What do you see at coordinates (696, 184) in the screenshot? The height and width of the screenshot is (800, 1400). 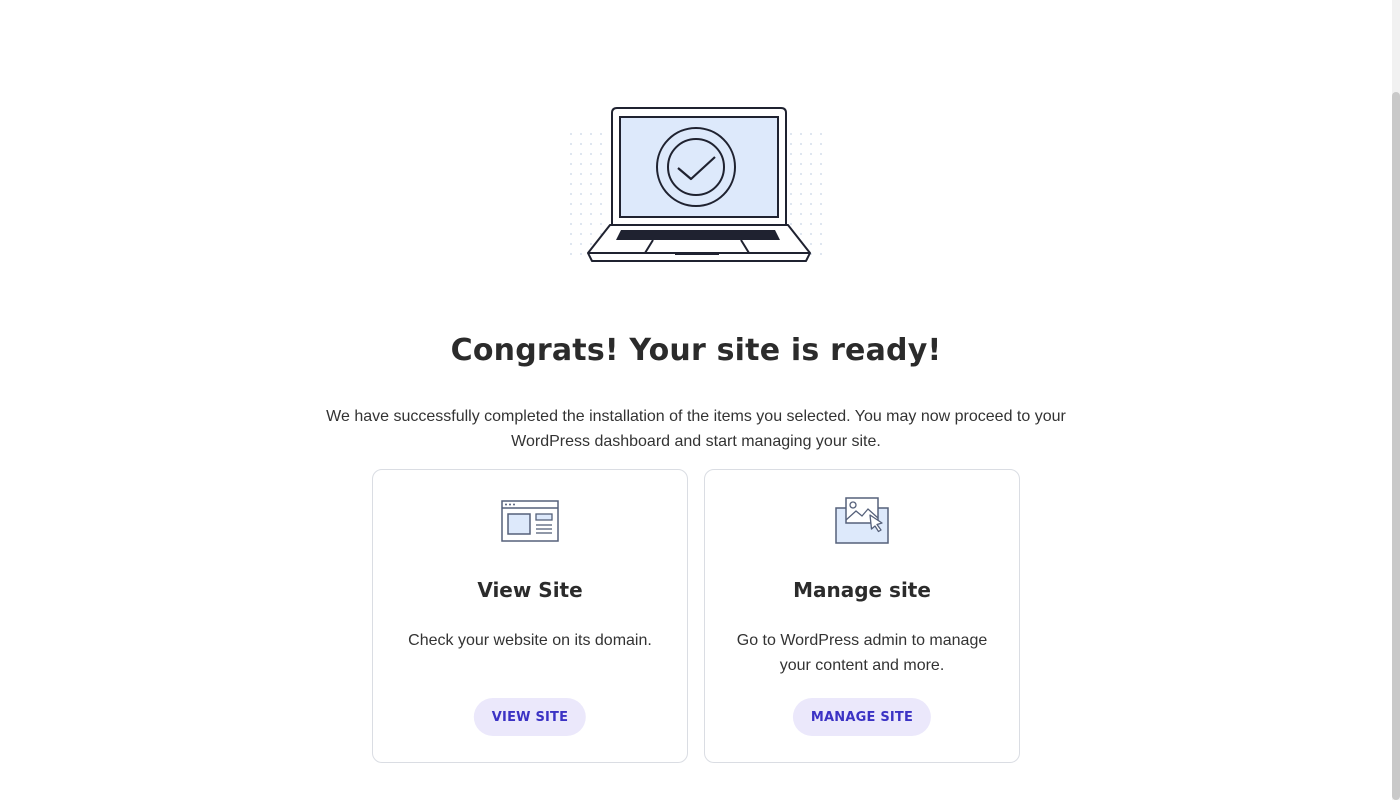 I see `laptop-checkmark-icon` at bounding box center [696, 184].